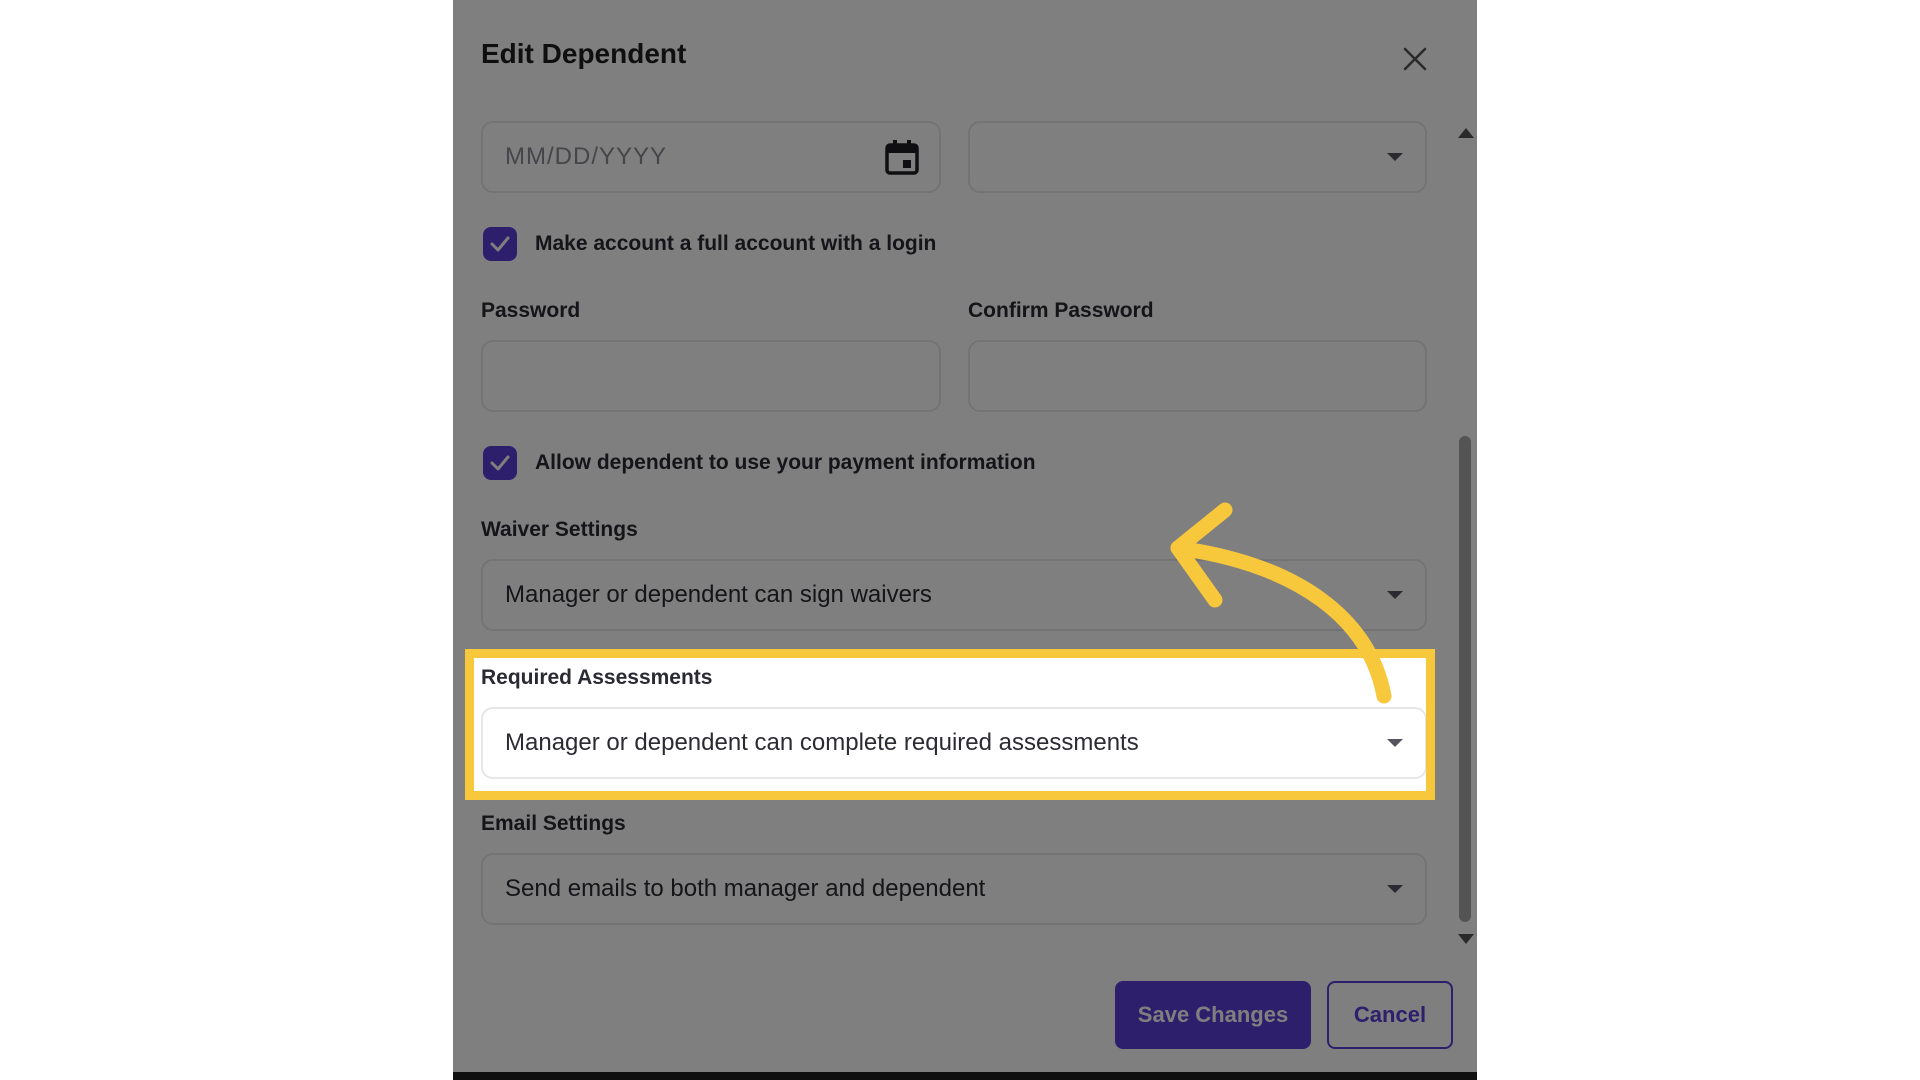 This screenshot has width=1920, height=1080. Describe the element at coordinates (1061, 310) in the screenshot. I see `confirm-password-label: Confirm Password` at that location.